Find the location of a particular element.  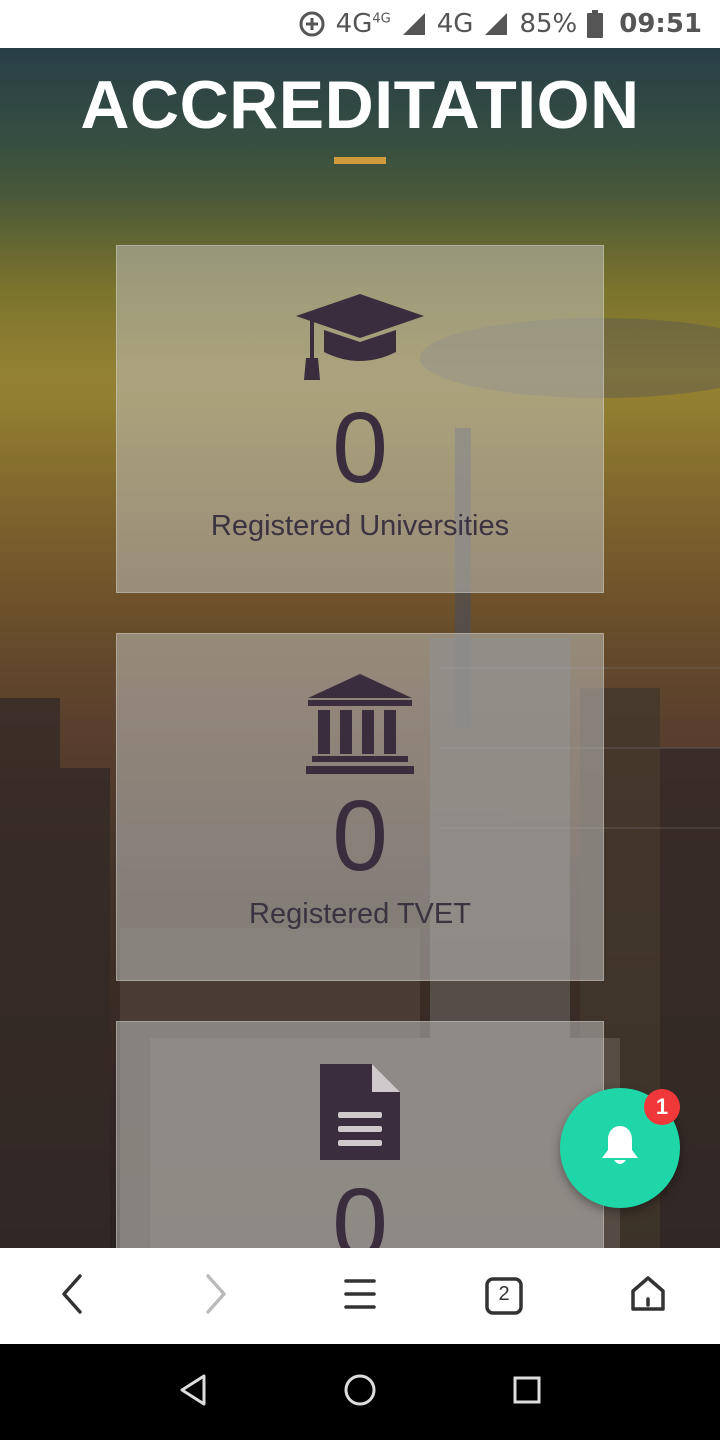

system-back-button is located at coordinates (193, 1392).